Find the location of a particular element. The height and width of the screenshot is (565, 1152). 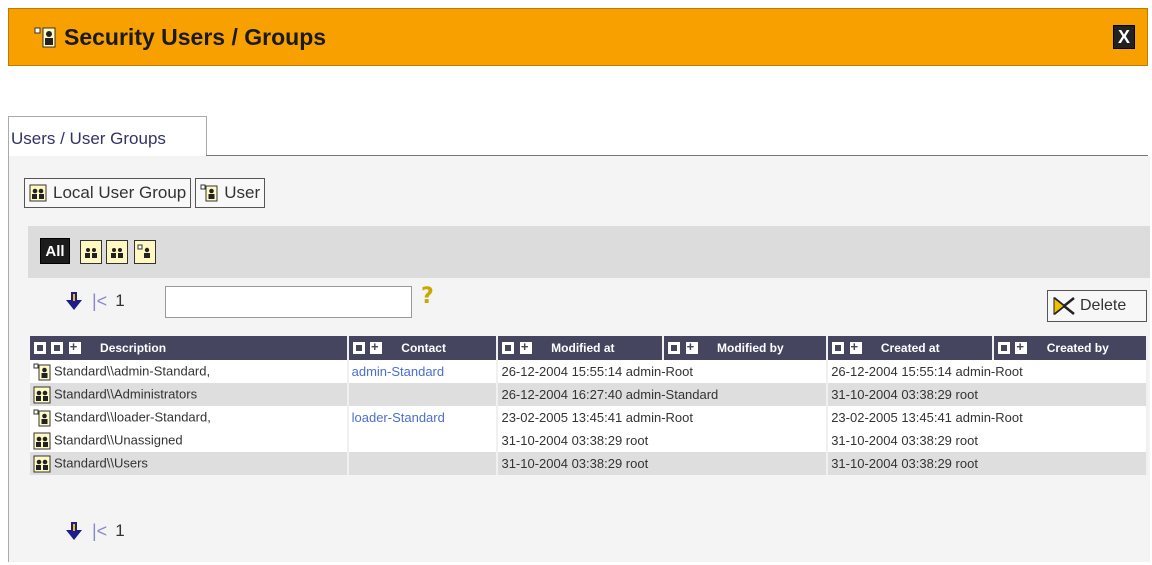

column-header-contact: Contact is located at coordinates (423, 348).